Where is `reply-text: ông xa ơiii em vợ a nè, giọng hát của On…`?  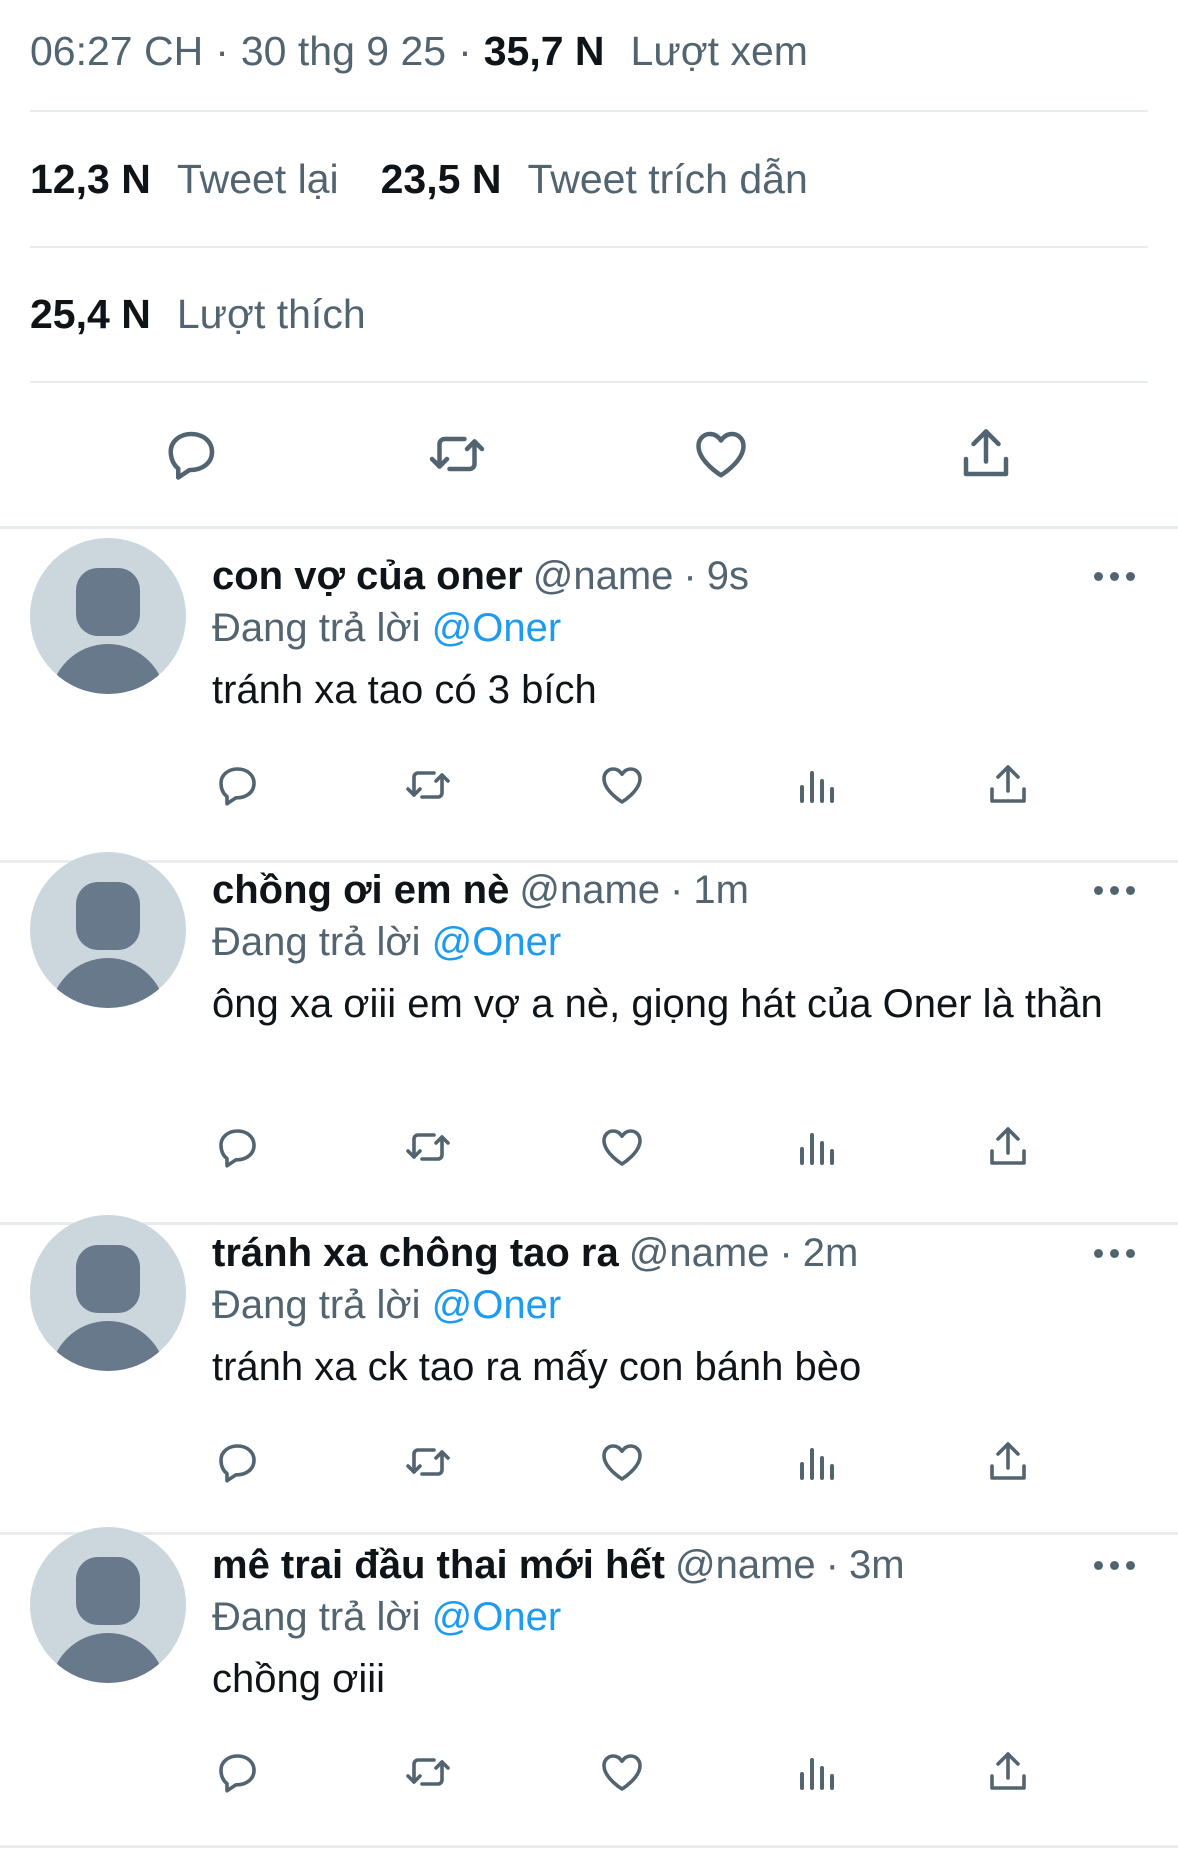 reply-text: ông xa ơiii em vợ a nè, giọng hát của On… is located at coordinates (657, 1004).